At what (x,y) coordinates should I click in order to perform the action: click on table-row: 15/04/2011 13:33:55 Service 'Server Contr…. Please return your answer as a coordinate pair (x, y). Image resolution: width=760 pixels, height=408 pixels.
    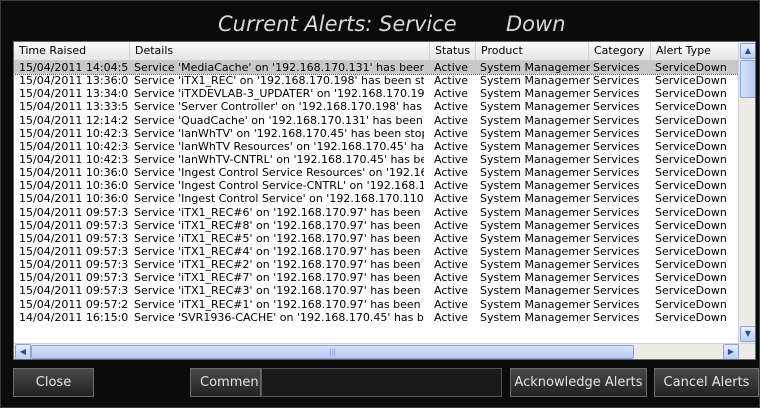
    Looking at the image, I should click on (376, 106).